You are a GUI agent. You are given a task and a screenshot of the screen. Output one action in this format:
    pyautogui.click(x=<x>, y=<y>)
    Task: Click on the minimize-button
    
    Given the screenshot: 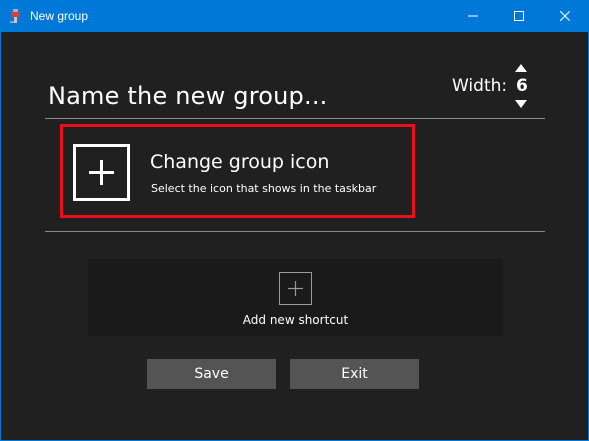 What is the action you would take?
    pyautogui.click(x=473, y=16)
    